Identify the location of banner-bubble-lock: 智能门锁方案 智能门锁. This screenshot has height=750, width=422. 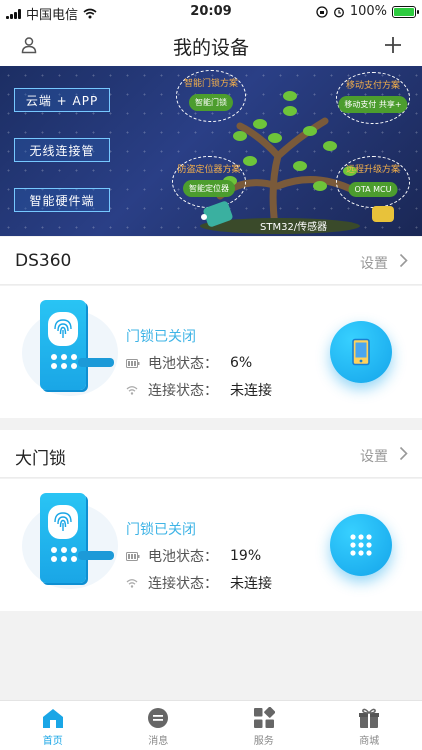
(211, 96).